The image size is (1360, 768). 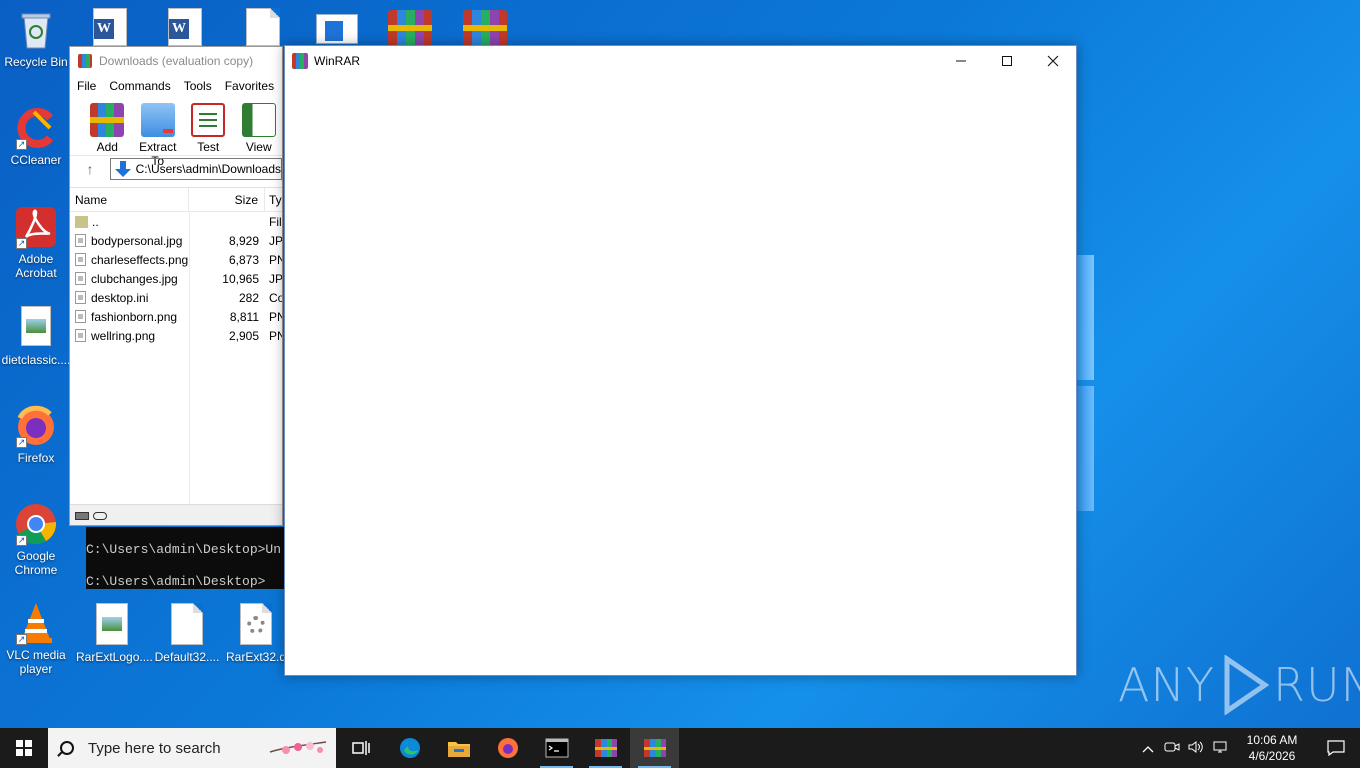 I want to click on close-button, so click(x=1053, y=60).